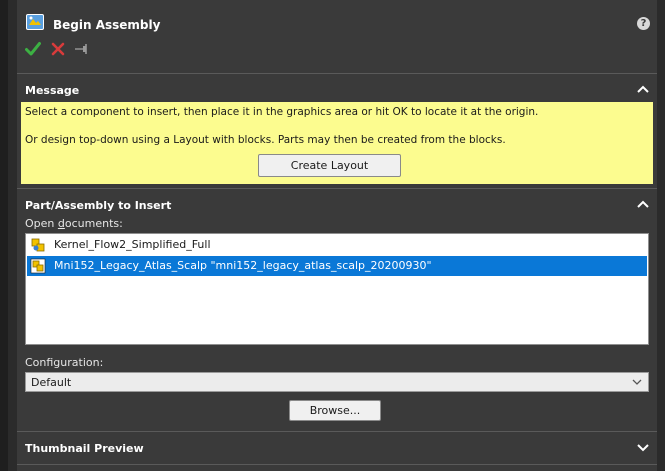 This screenshot has height=471, width=665. I want to click on message-section-title: Message, so click(52, 90).